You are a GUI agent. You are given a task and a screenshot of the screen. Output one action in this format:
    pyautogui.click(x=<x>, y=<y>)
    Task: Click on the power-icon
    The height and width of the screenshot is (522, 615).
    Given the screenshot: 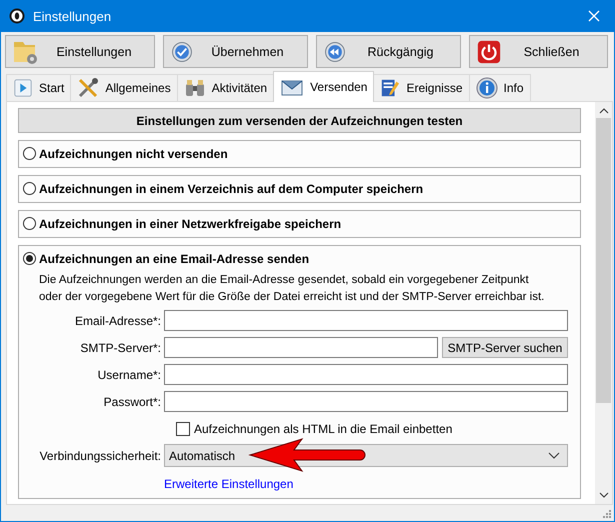 What is the action you would take?
    pyautogui.click(x=489, y=51)
    